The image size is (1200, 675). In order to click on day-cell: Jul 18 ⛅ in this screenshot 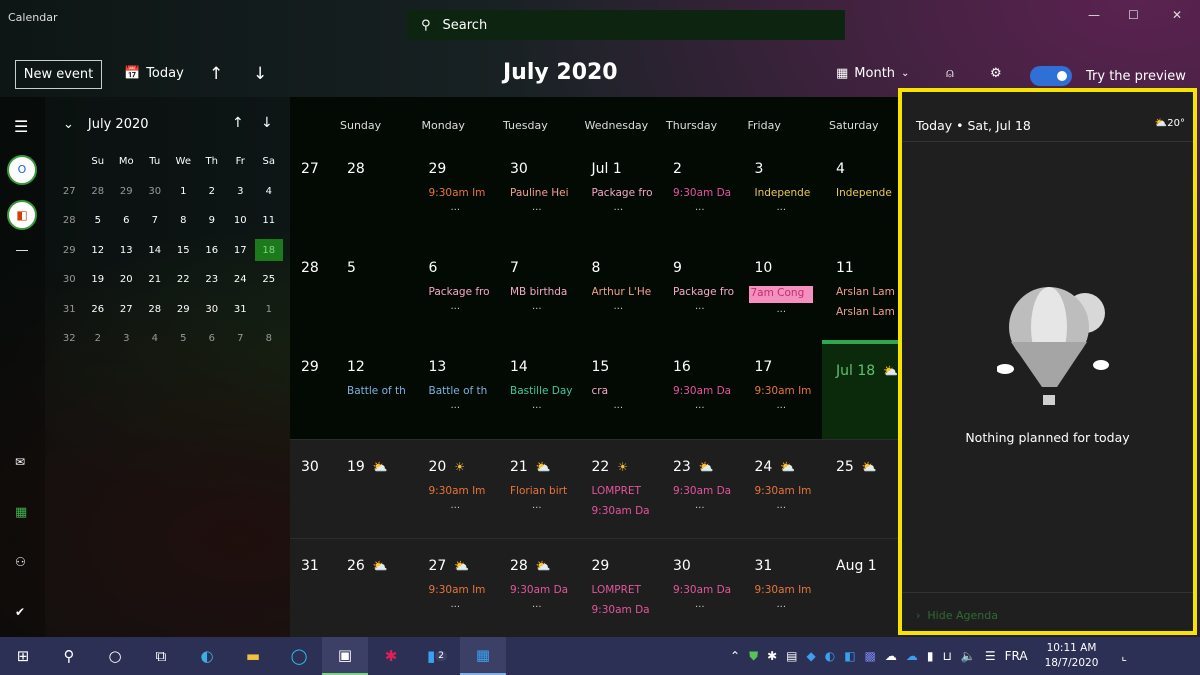, I will do `click(862, 389)`.